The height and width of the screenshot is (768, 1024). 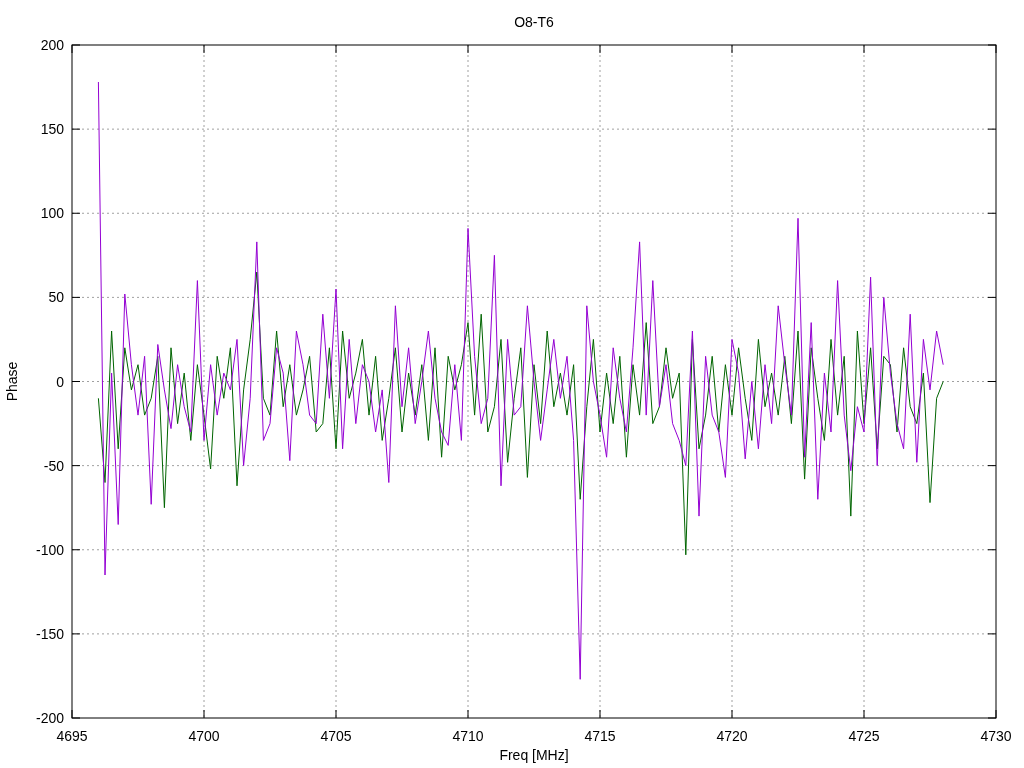 I want to click on x-tick-label: 4720, so click(x=732, y=736).